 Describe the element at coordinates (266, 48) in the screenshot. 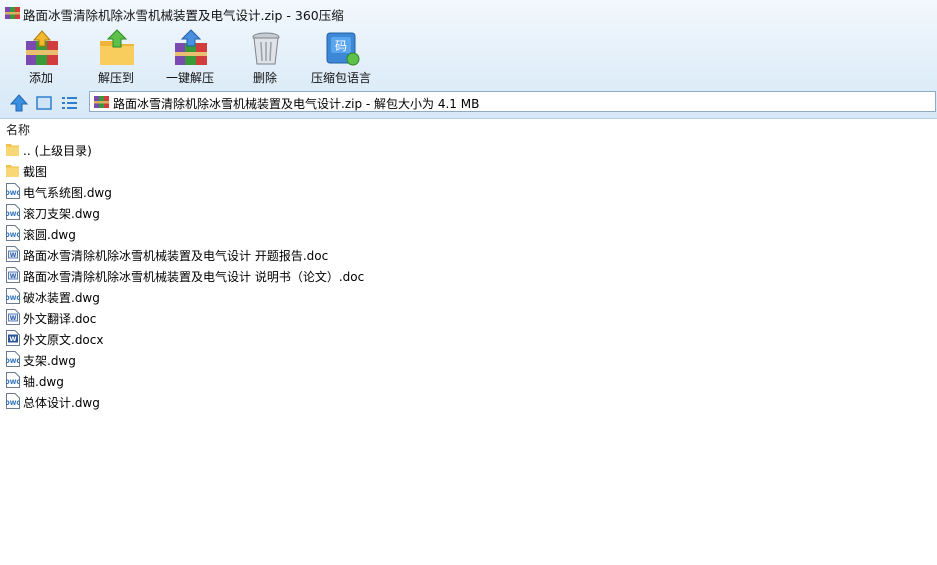

I see `trash-can-icon` at that location.